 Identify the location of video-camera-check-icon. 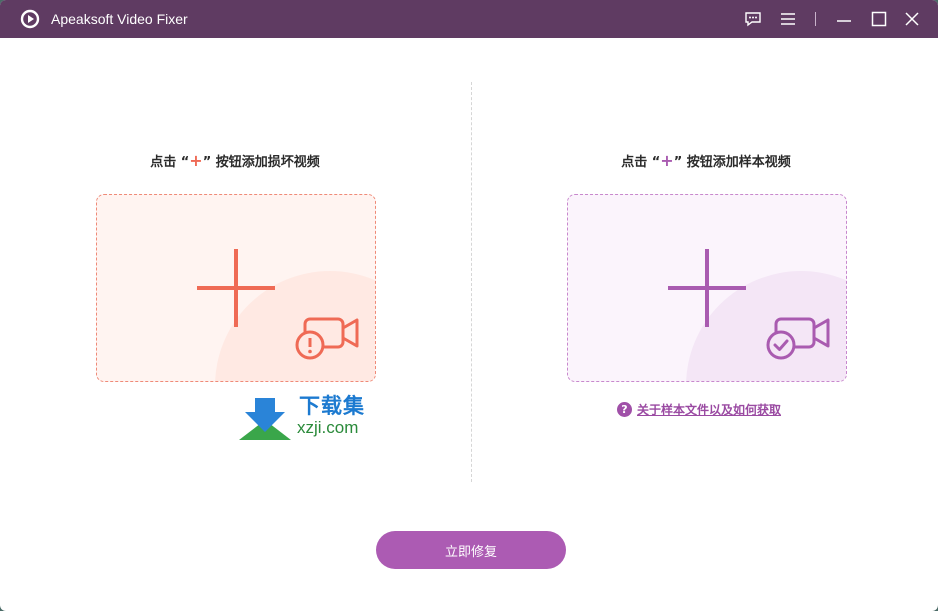
(798, 338).